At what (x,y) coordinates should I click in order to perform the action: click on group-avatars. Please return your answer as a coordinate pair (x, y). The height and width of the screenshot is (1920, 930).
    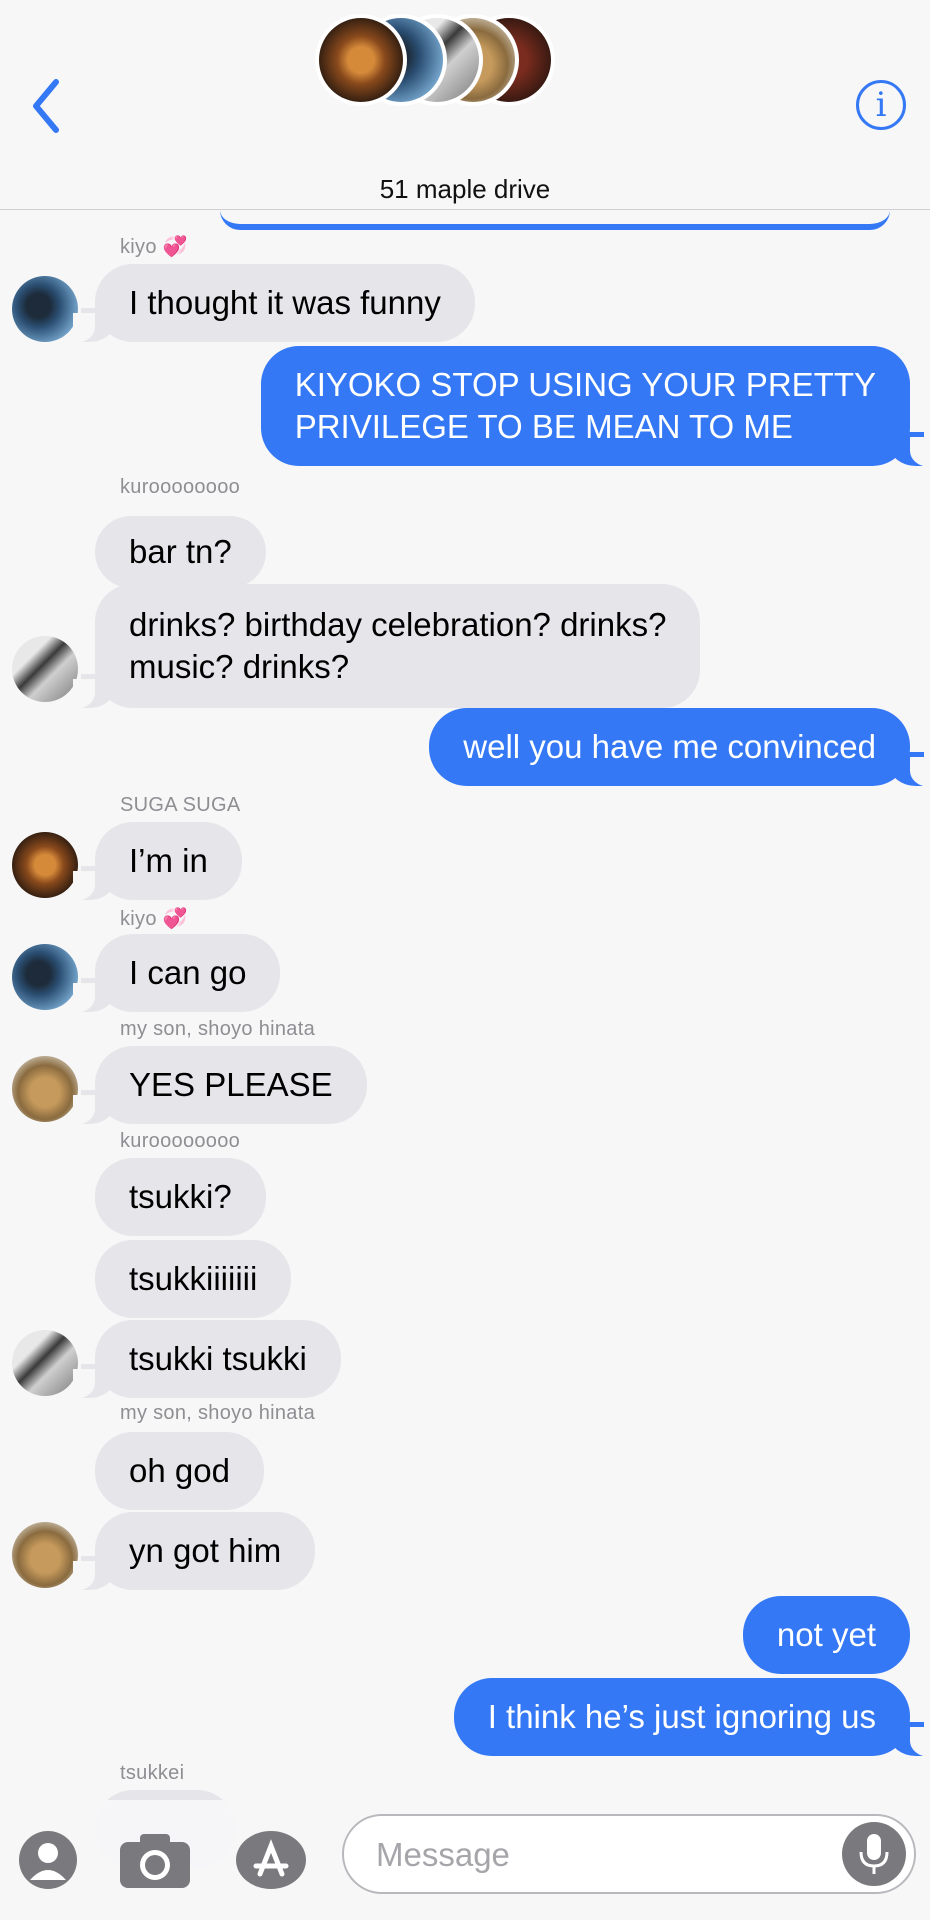
    Looking at the image, I should click on (435, 60).